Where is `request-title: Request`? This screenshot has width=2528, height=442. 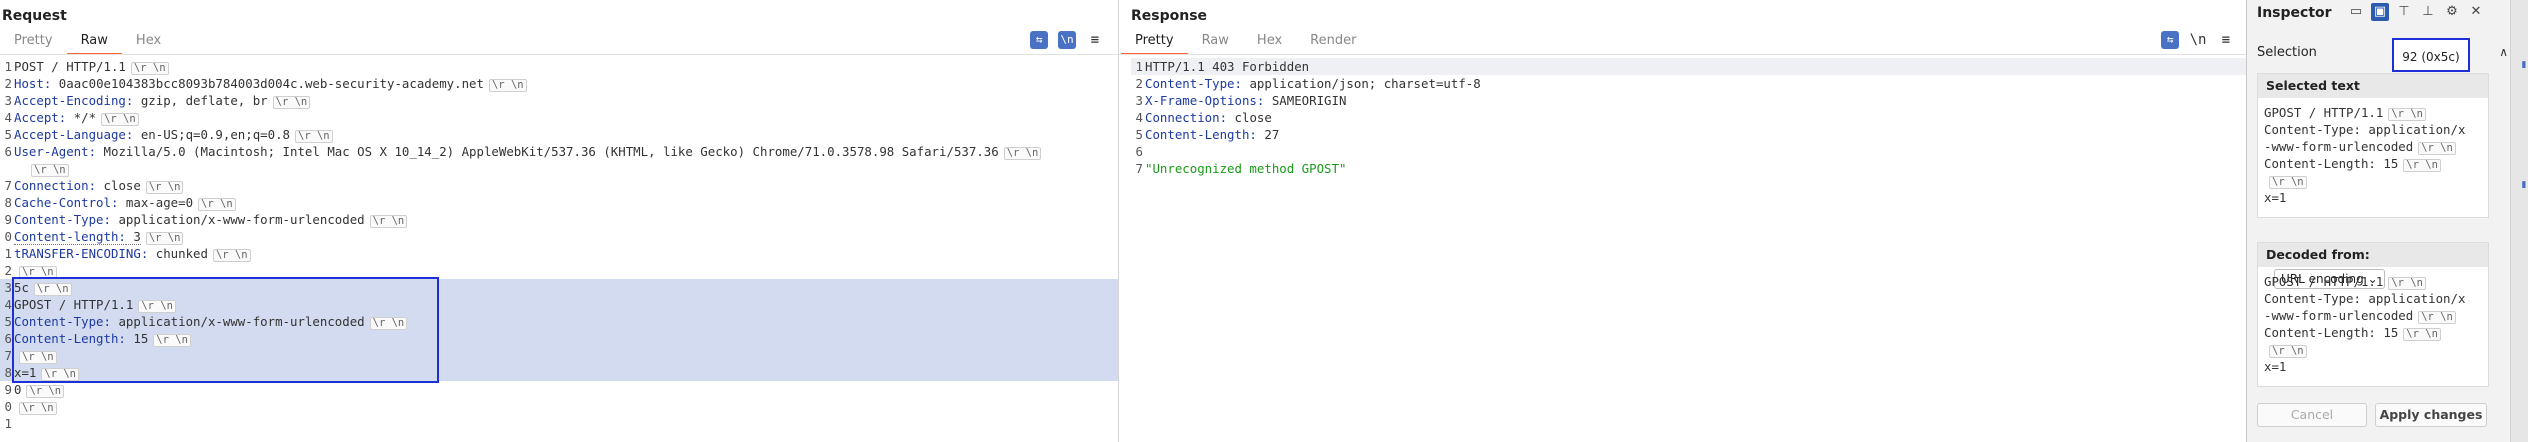 request-title: Request is located at coordinates (34, 16).